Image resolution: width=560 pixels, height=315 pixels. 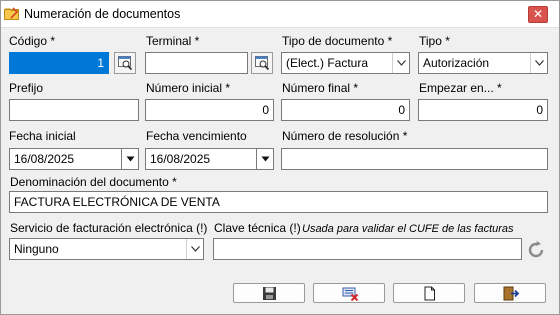 I want to click on tipo-documento-value: (Elect.) Factura, so click(x=327, y=63).